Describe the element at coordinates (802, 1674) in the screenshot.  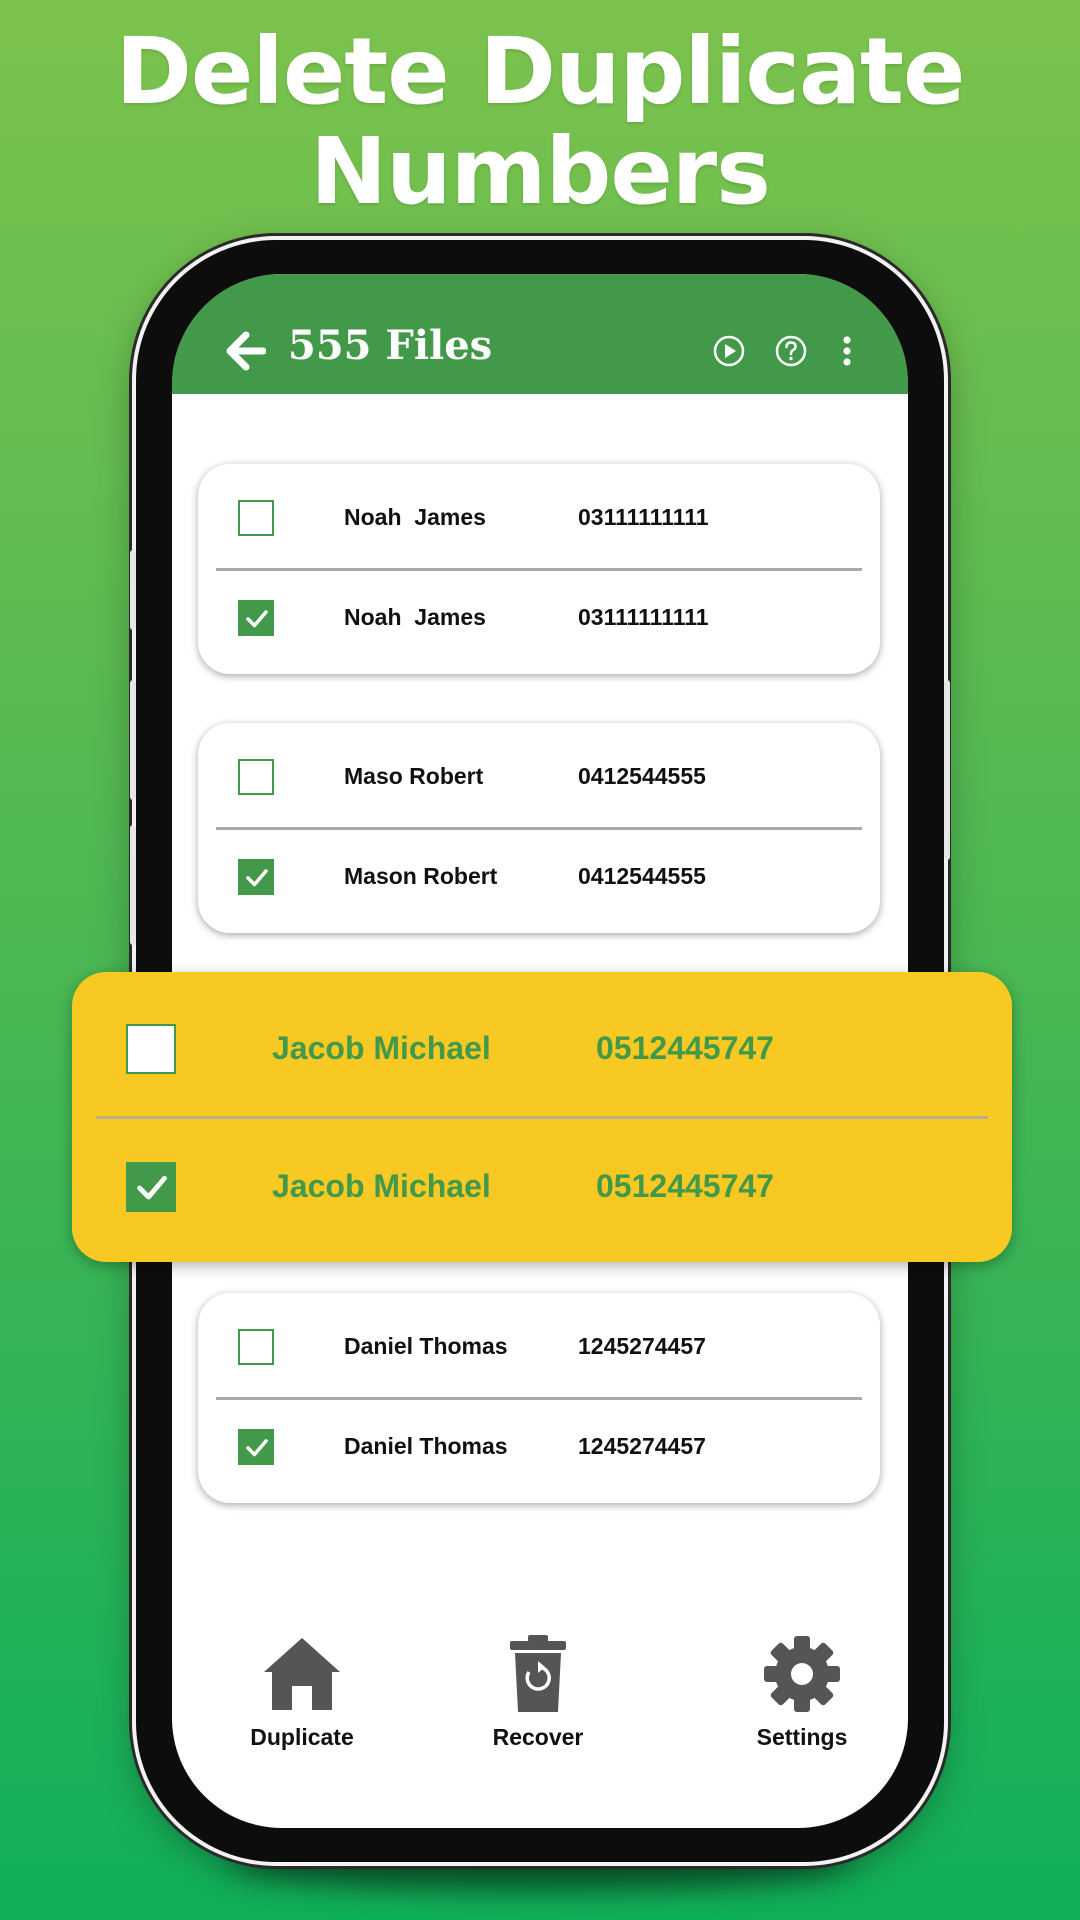
I see `gear-icon` at that location.